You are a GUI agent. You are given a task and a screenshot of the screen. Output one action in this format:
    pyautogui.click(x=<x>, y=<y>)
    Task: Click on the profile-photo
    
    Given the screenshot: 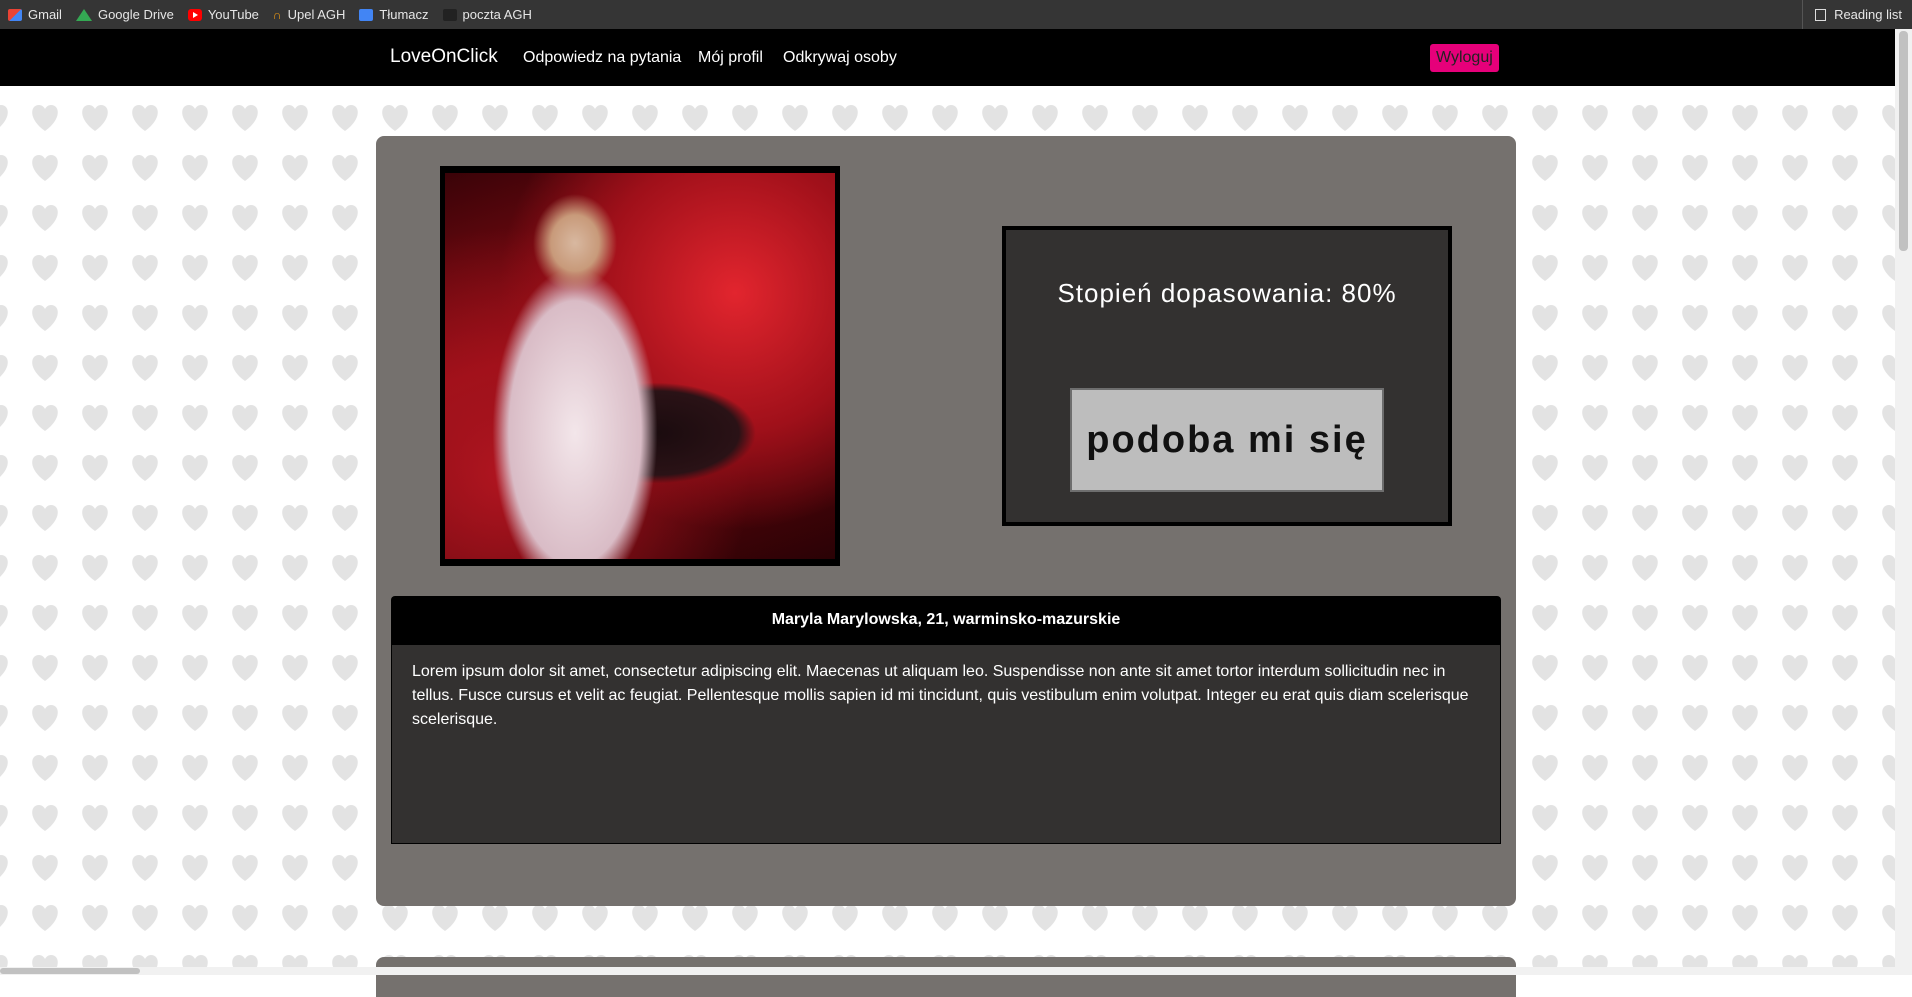 What is the action you would take?
    pyautogui.click(x=640, y=366)
    